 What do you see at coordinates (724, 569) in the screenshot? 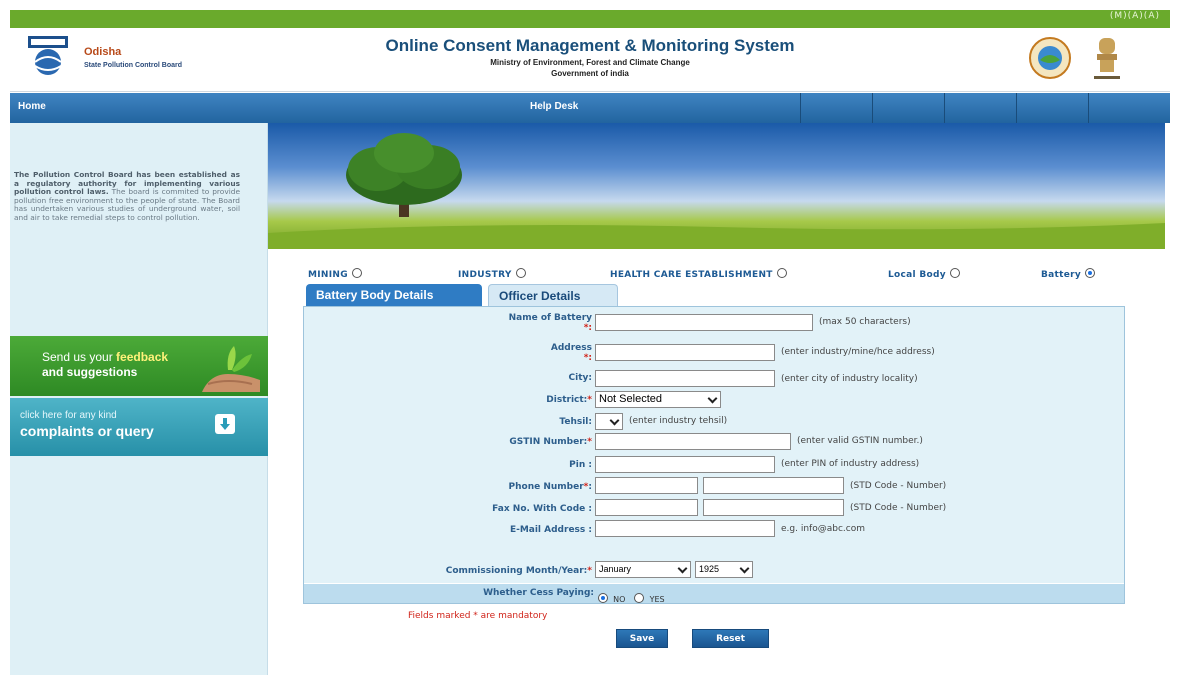
I see `commission-year-select: 1925` at bounding box center [724, 569].